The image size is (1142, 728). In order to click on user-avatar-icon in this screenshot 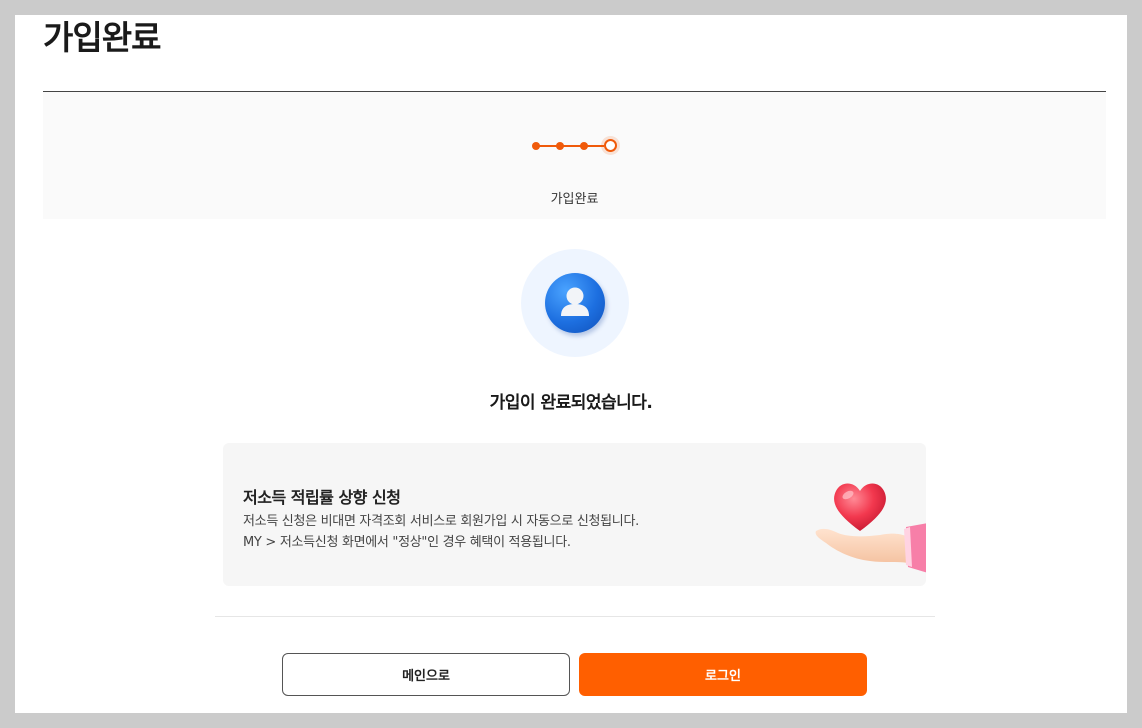, I will do `click(575, 303)`.